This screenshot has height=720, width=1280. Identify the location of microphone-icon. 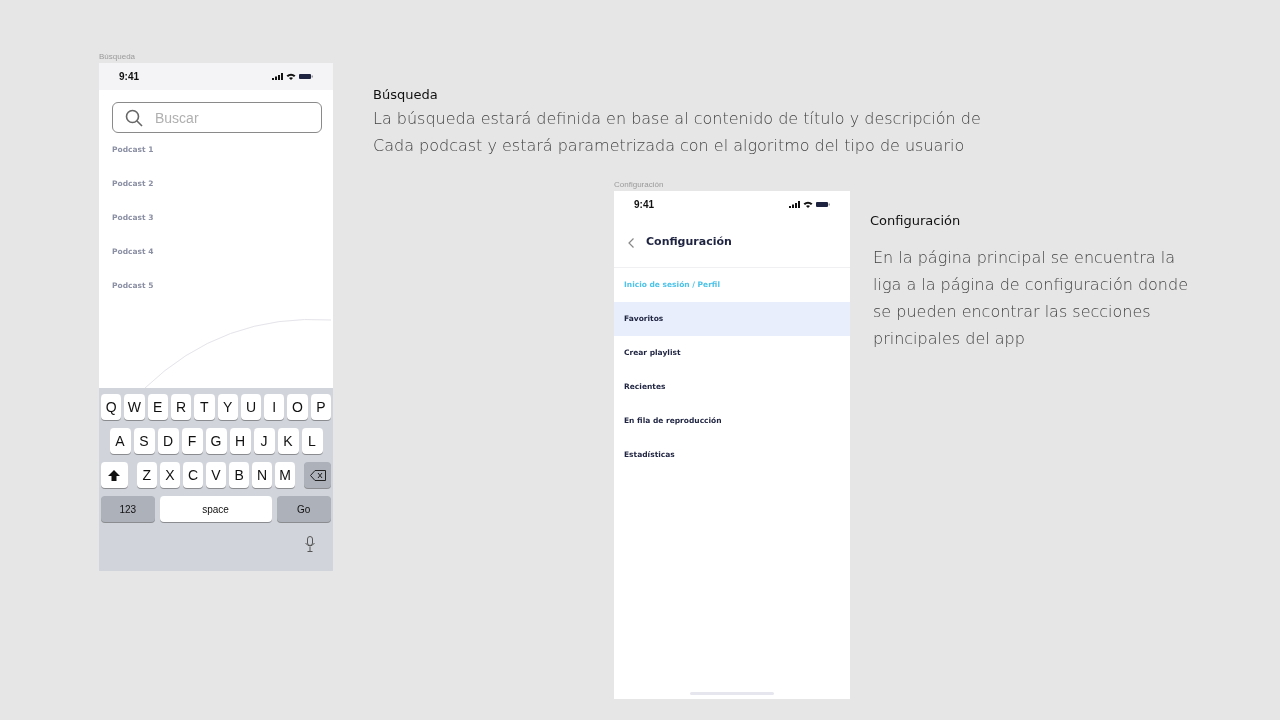
(310, 544).